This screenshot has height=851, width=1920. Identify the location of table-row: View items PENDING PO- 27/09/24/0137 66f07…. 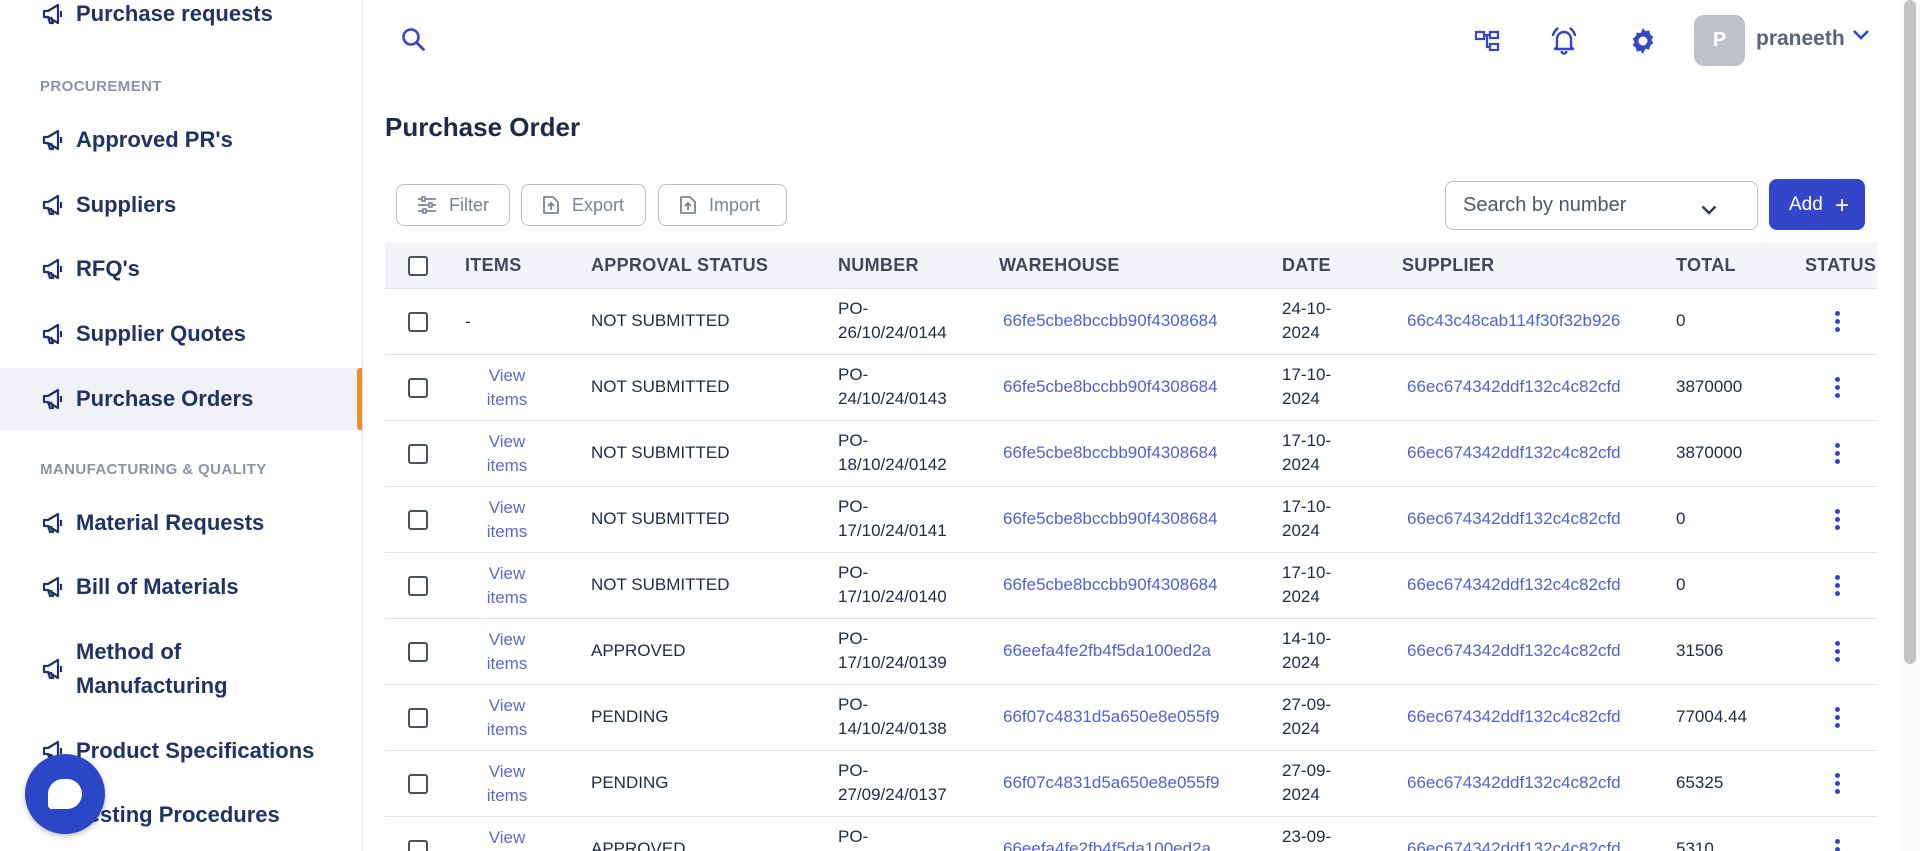
(1131, 784).